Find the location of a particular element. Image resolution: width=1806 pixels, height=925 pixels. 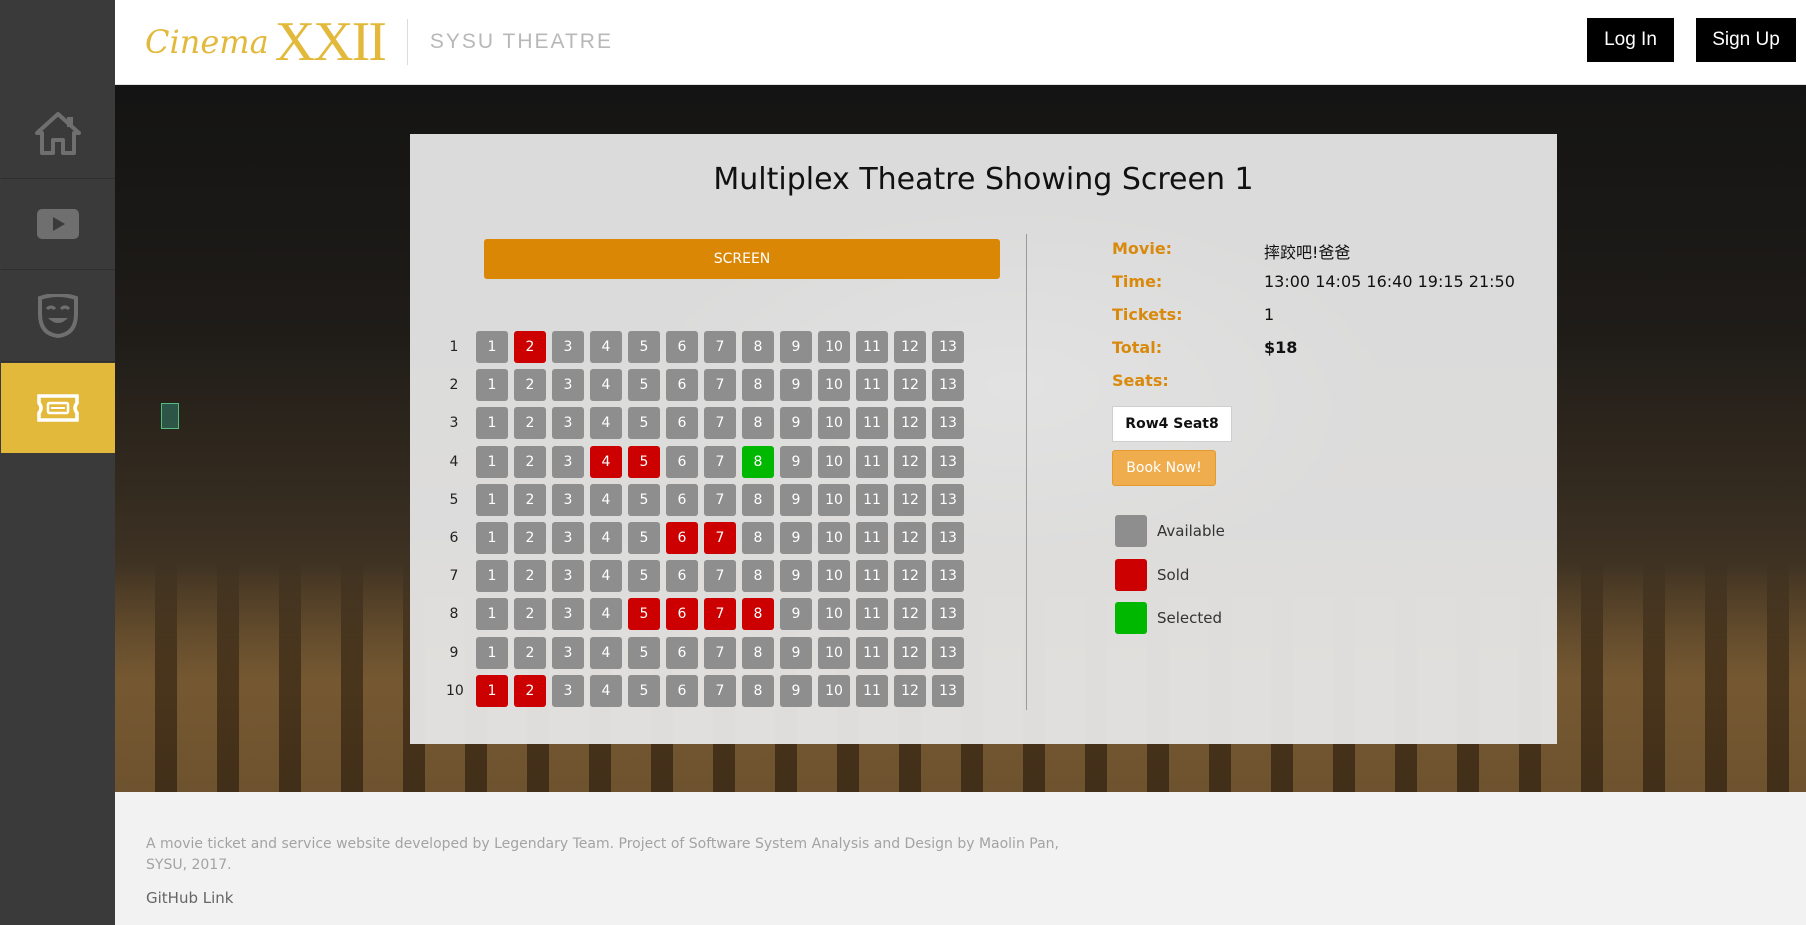

sidebar-item-tickets is located at coordinates (58, 408).